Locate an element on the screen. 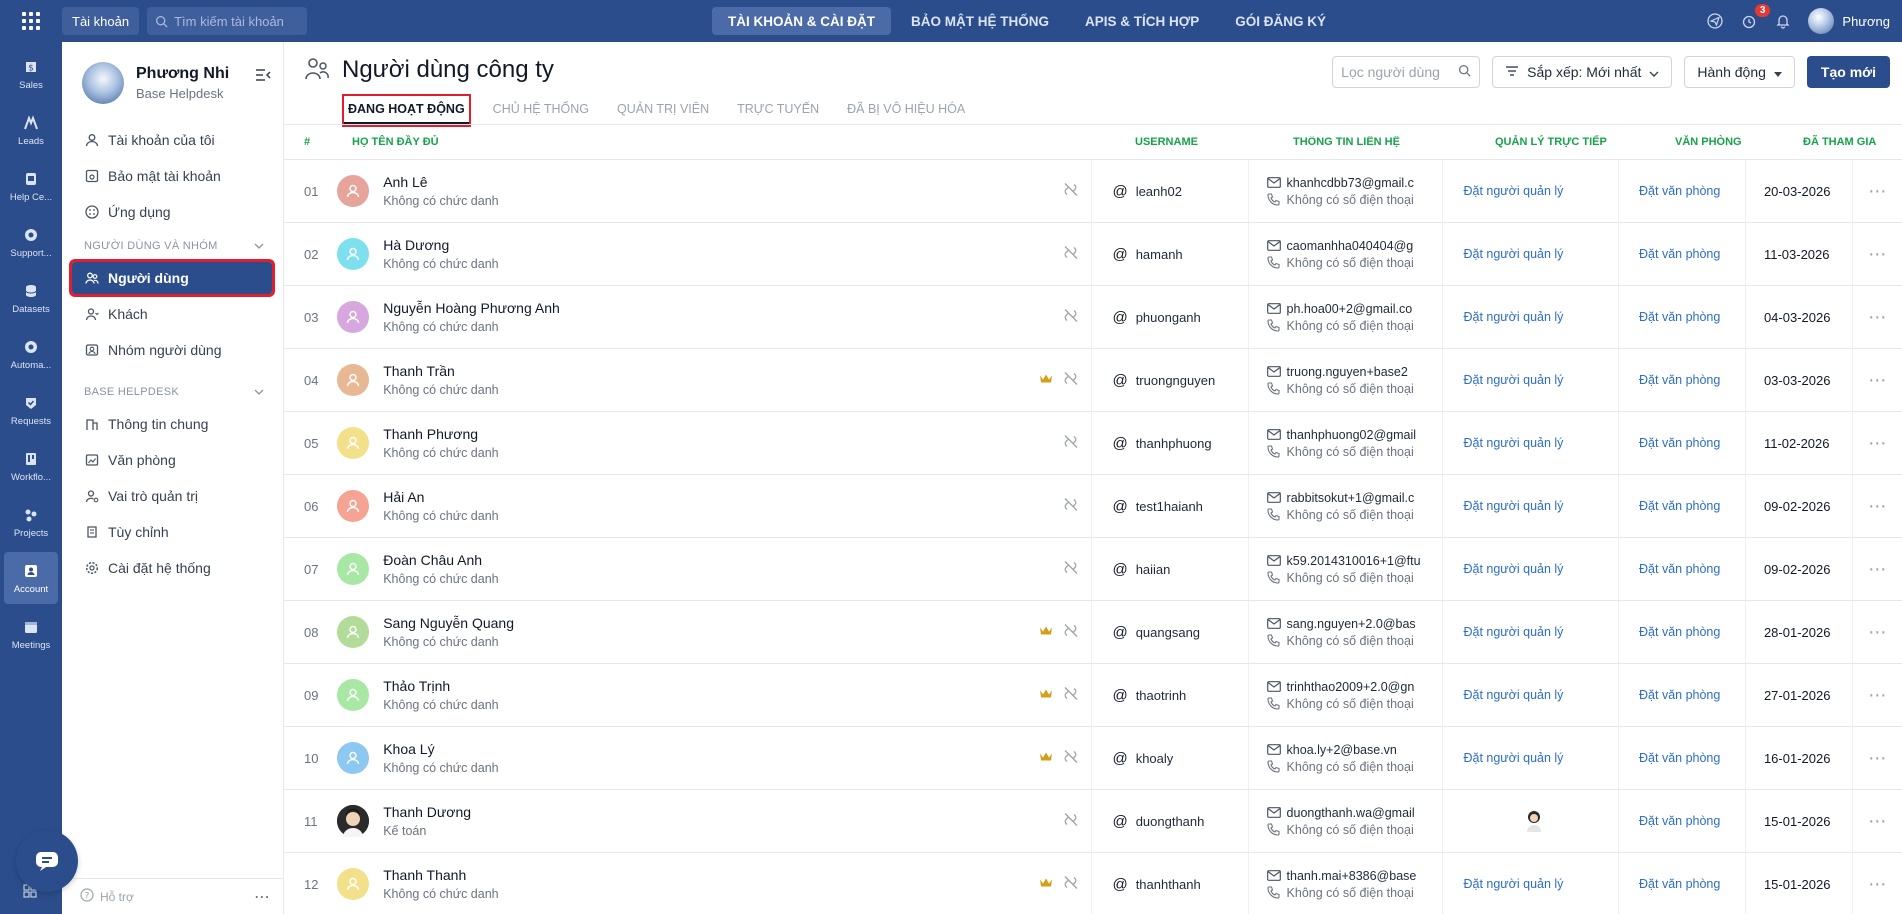  menu-customize: Tùy chỉnh is located at coordinates (172, 532).